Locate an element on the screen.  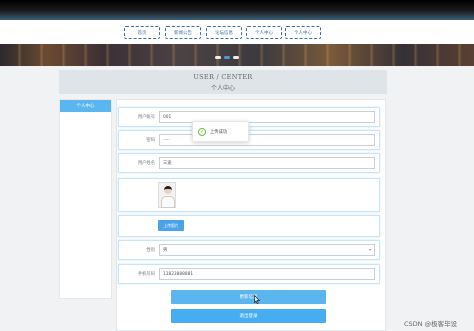
carousel-banner is located at coordinates (237, 55).